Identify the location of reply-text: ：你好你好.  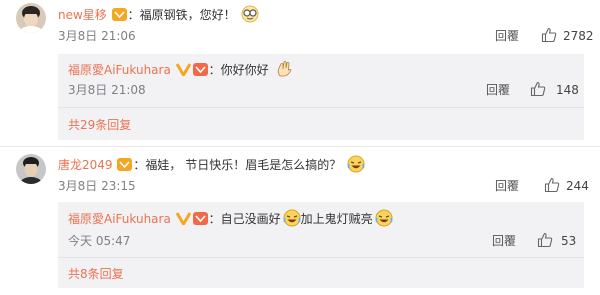
(238, 70).